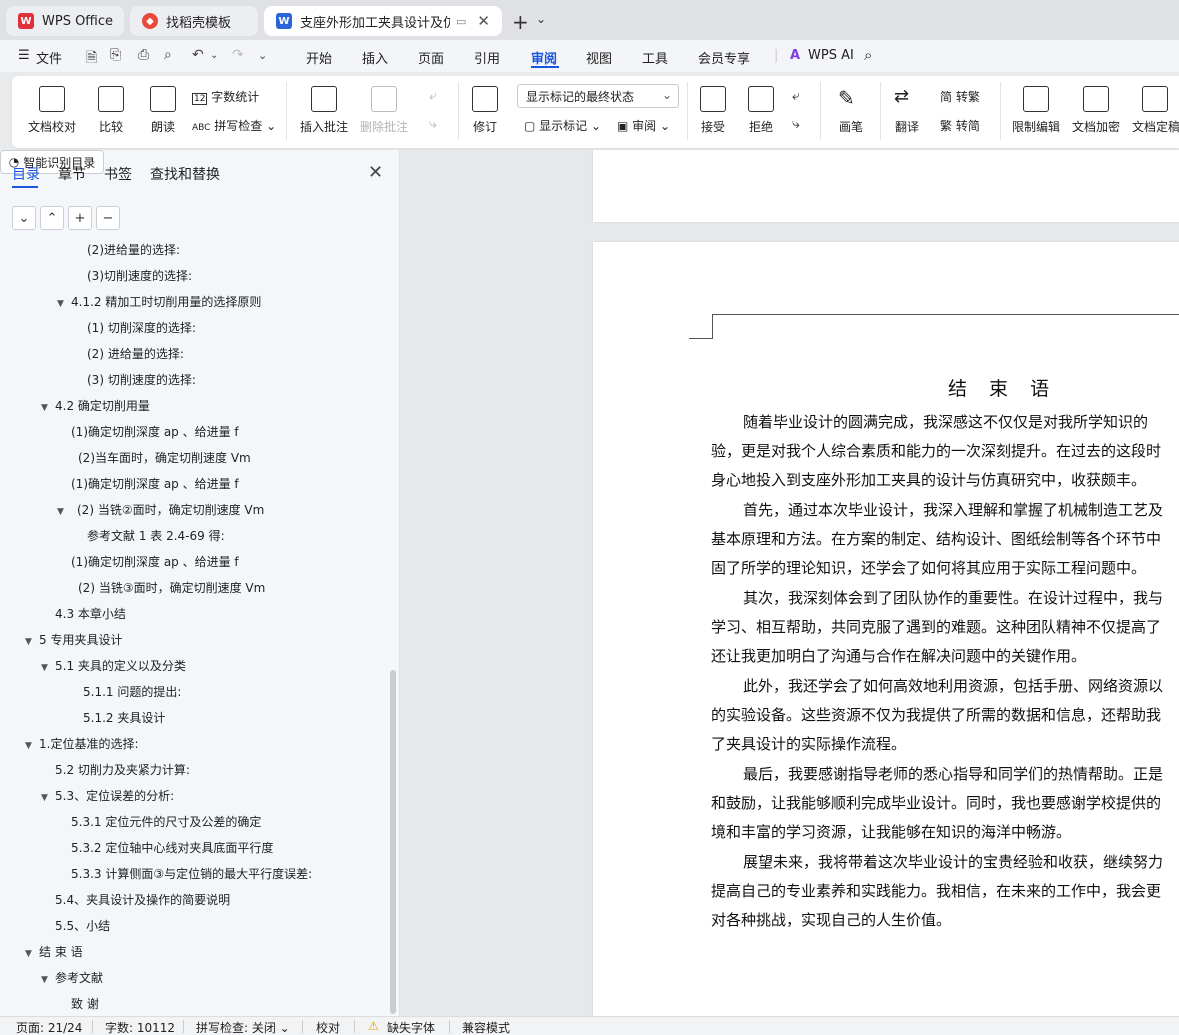 The image size is (1179, 1035). I want to click on word-count-button: 12 字数统计, so click(225, 96).